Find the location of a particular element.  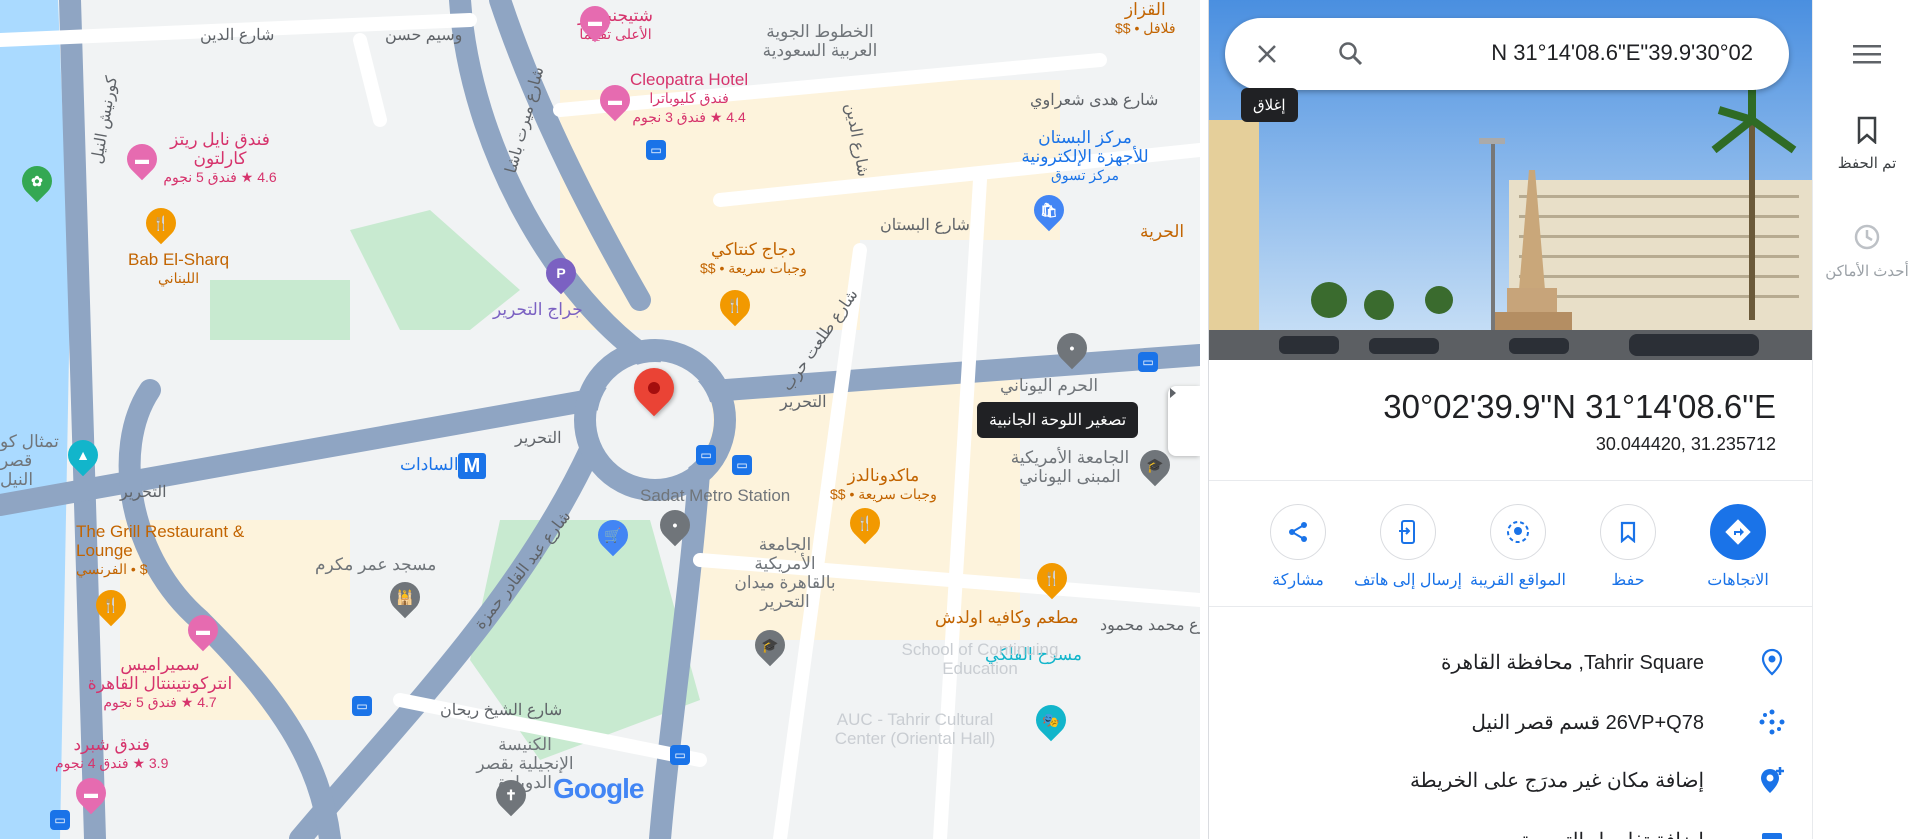

street-label: شارع الدين is located at coordinates (237, 35).